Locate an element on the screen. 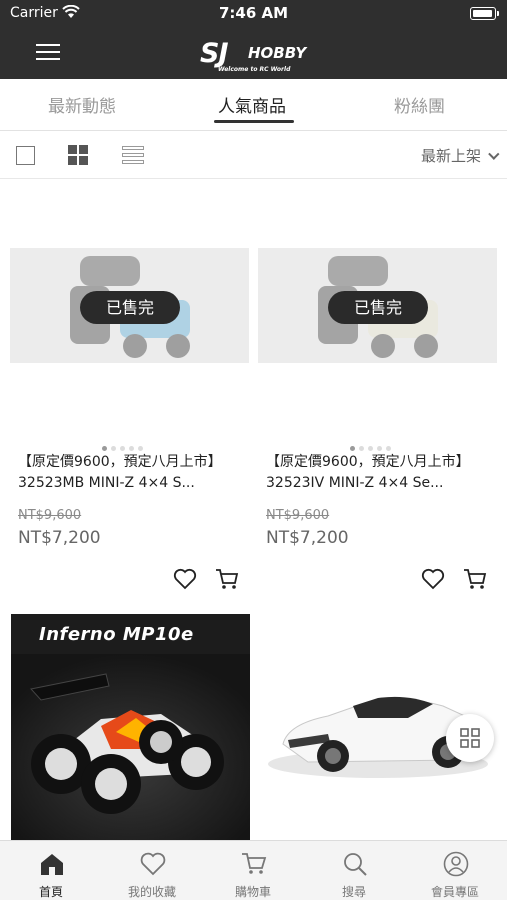  product-image-inferno: Inferno MP10e is located at coordinates (130, 727).